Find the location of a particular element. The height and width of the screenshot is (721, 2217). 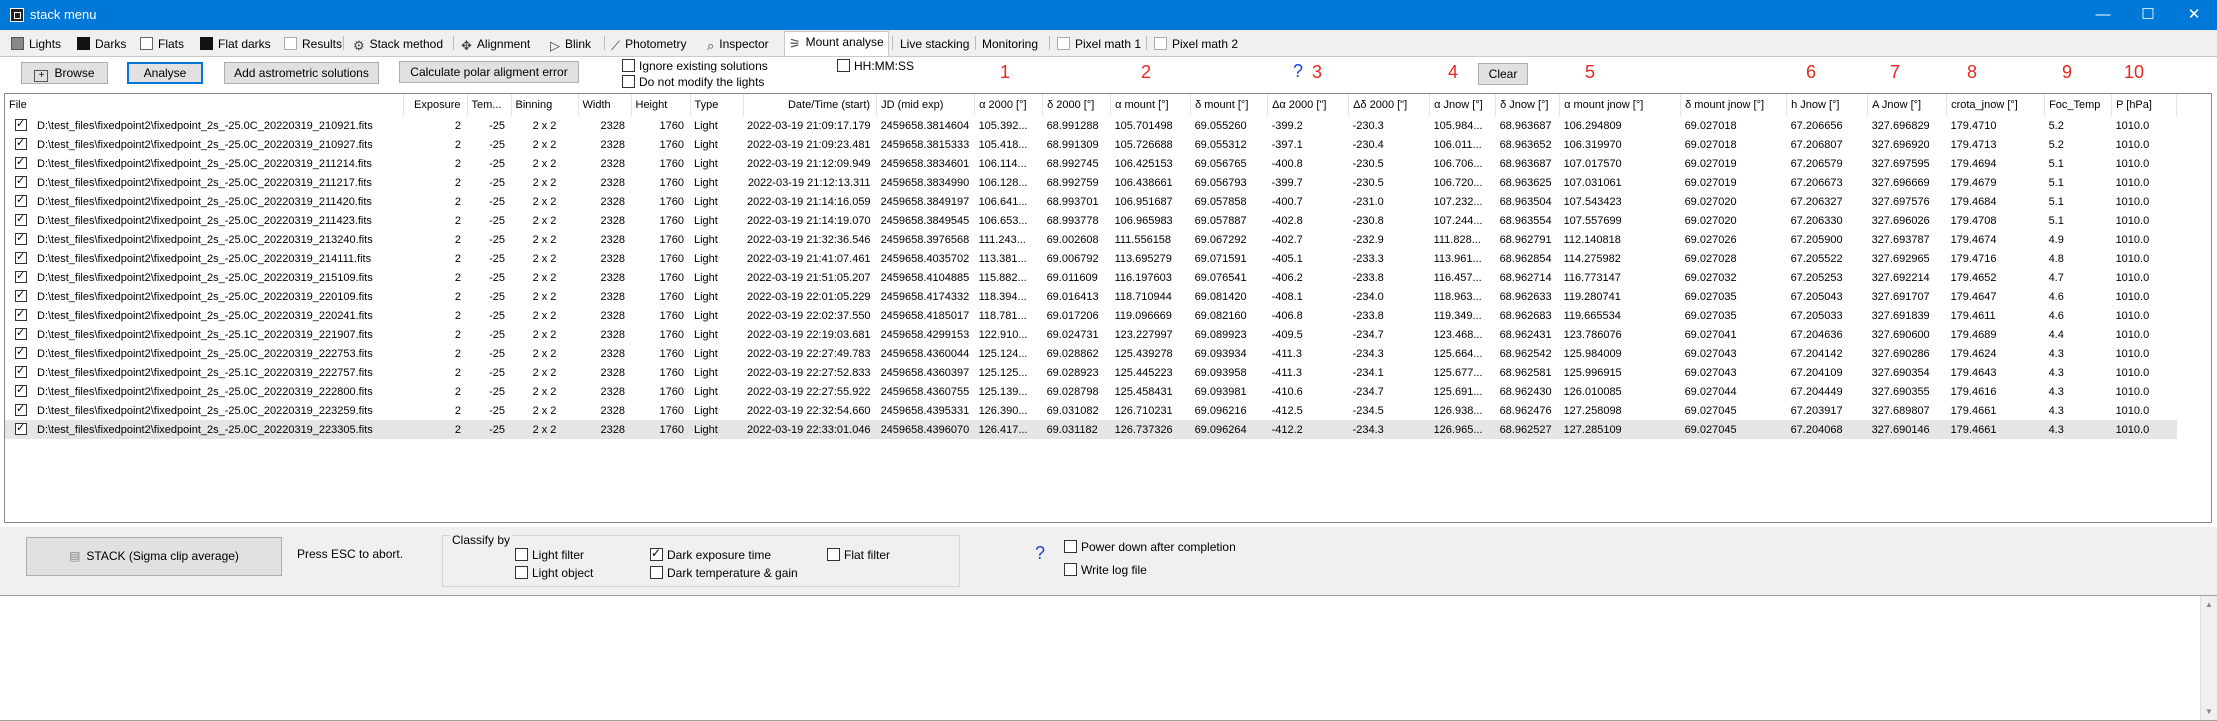

analyse-button: Analyse is located at coordinates (165, 73).